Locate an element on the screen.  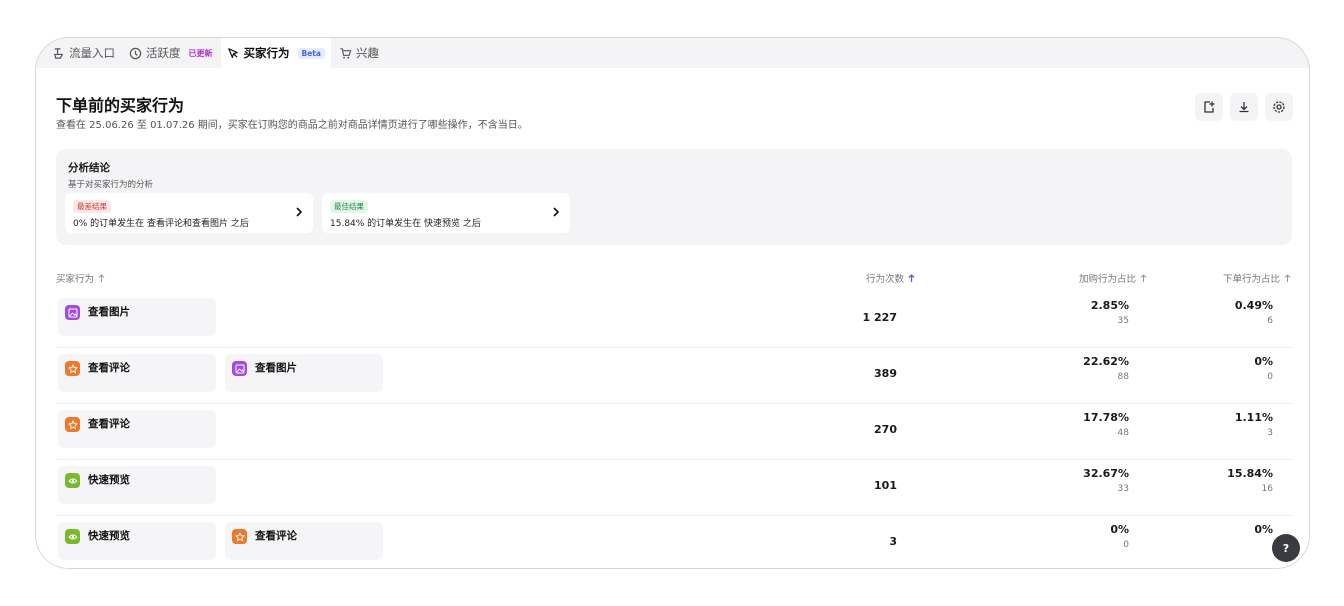
column-header-behavior: 买家行为 is located at coordinates (81, 278).